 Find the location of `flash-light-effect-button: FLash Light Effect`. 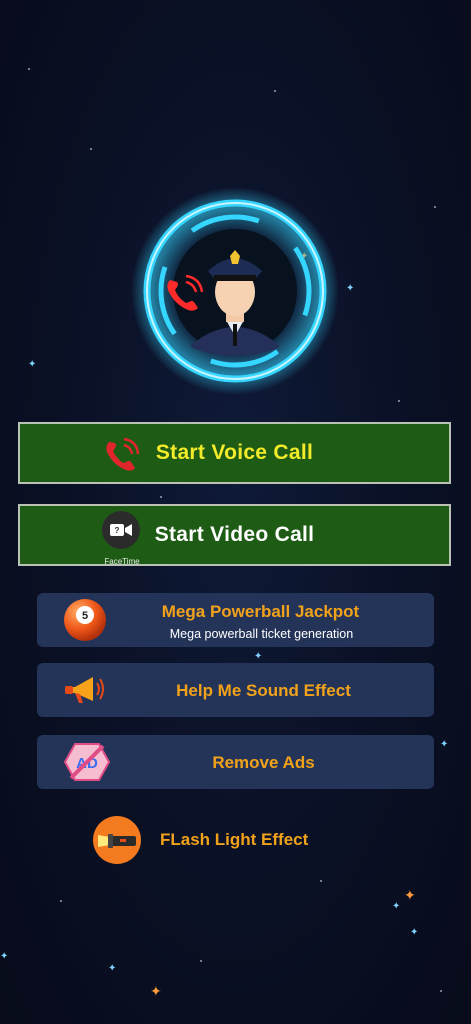

flash-light-effect-button: FLash Light Effect is located at coordinates (222, 840).